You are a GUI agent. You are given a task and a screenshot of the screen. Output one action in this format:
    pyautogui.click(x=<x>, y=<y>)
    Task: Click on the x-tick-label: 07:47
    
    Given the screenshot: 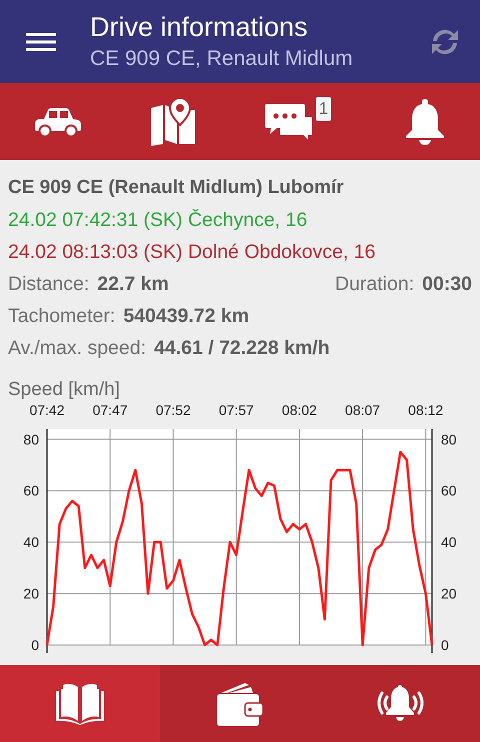 What is the action you would take?
    pyautogui.click(x=110, y=410)
    